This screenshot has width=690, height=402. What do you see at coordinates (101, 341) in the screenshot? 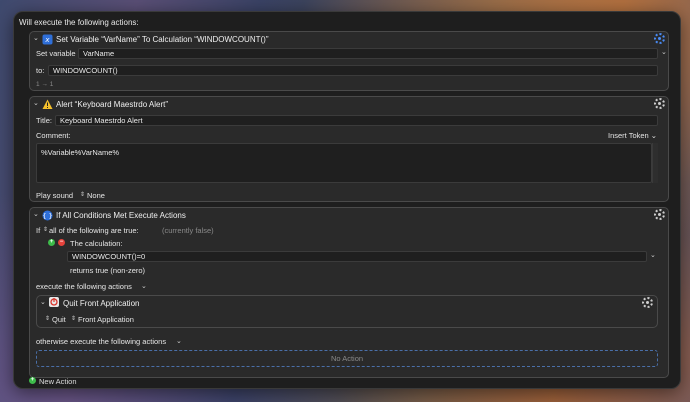
I see `otherwise-actions-label: otherwise execute the following actions` at bounding box center [101, 341].